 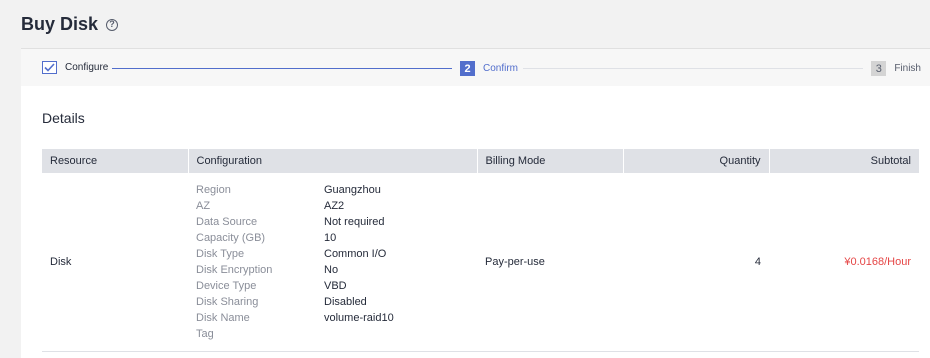 I want to click on config-item: Data Source Not required, so click(x=332, y=222).